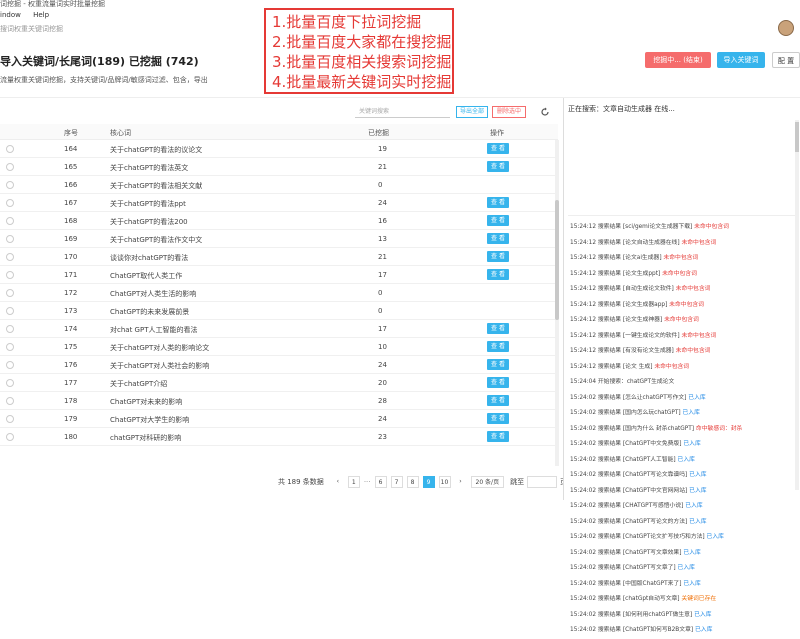 Image resolution: width=800 pixels, height=639 pixels. What do you see at coordinates (10, 15) in the screenshot?
I see `menu-item-window: indow` at bounding box center [10, 15].